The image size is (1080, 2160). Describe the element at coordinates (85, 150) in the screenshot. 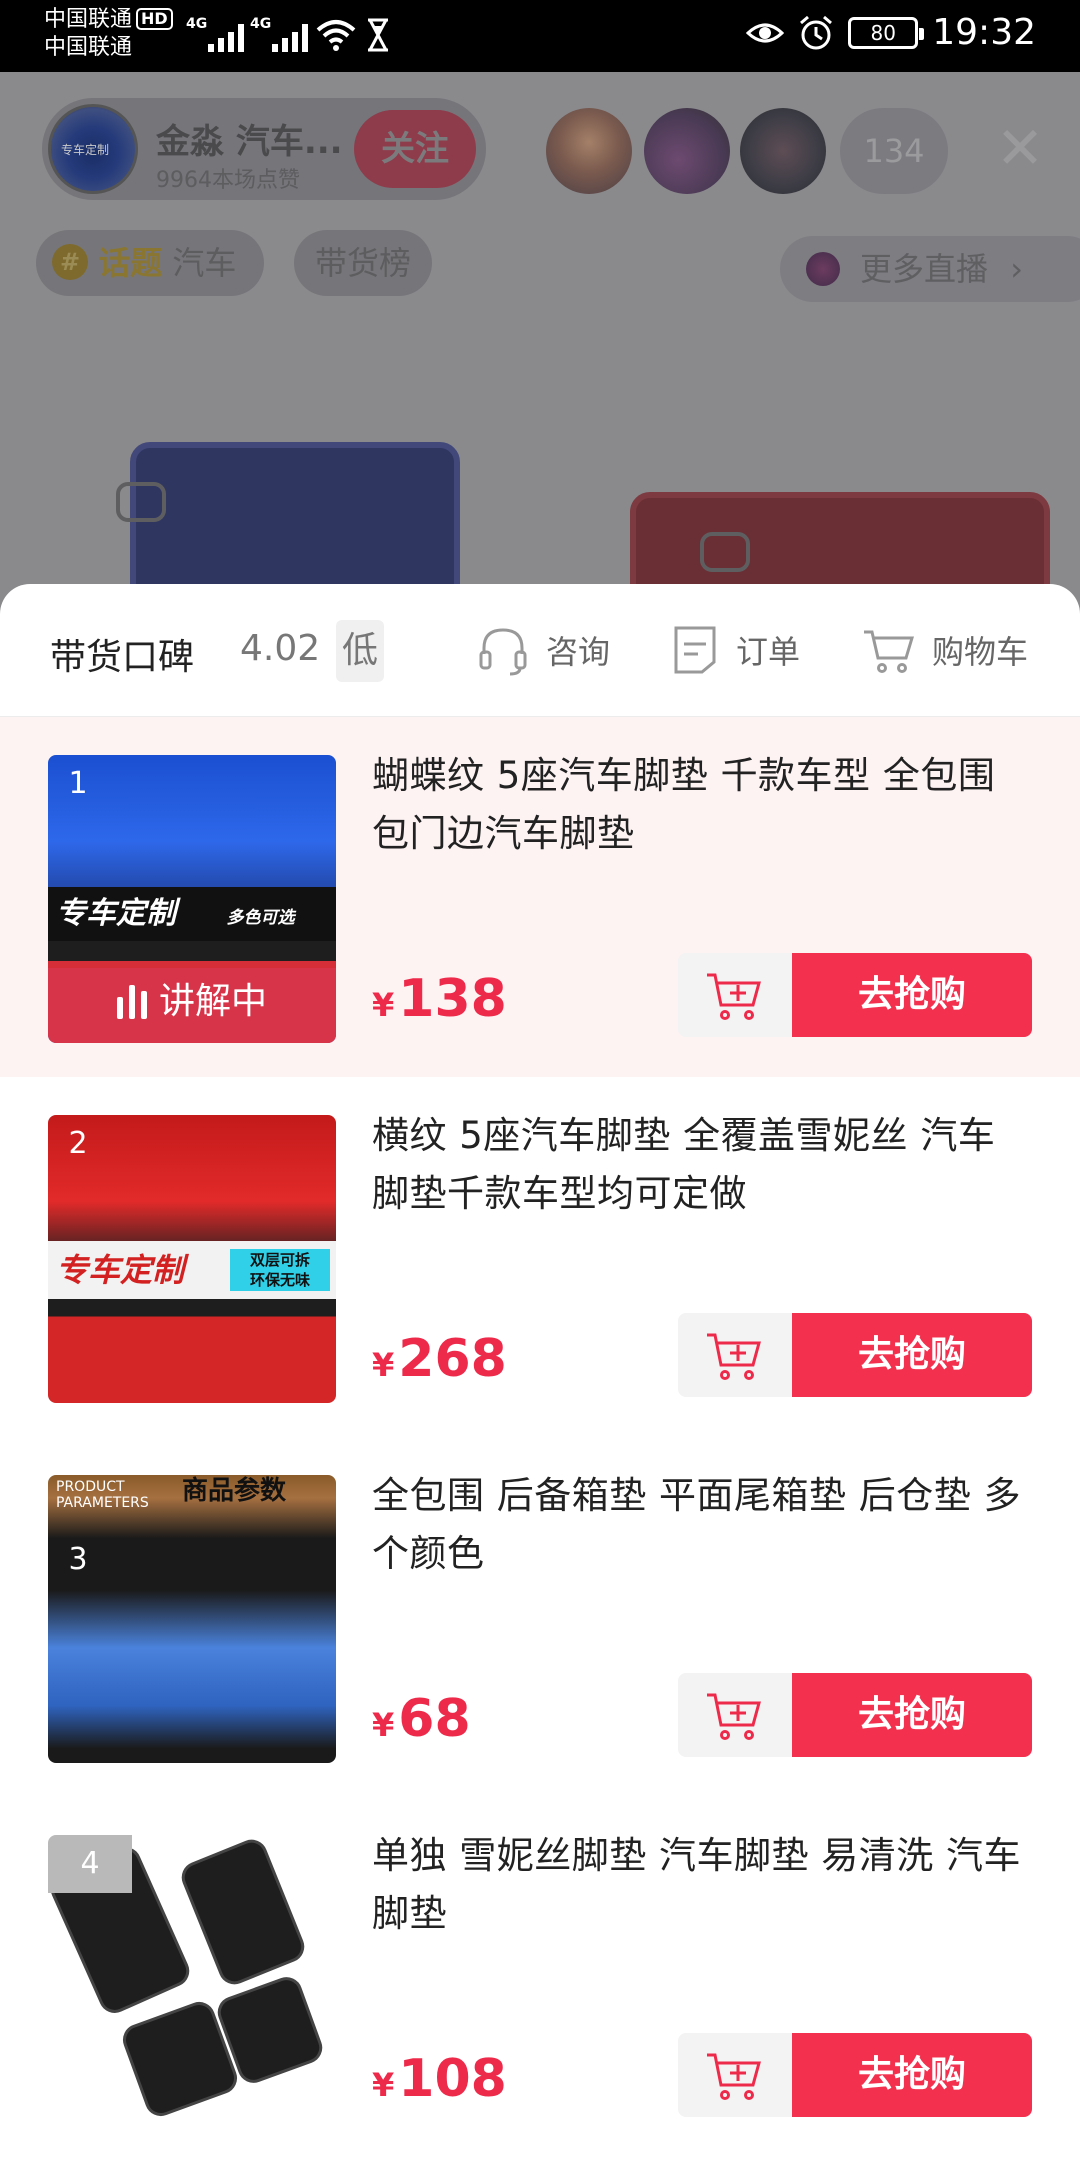

I see `host-avatar-text: 专车定制` at that location.